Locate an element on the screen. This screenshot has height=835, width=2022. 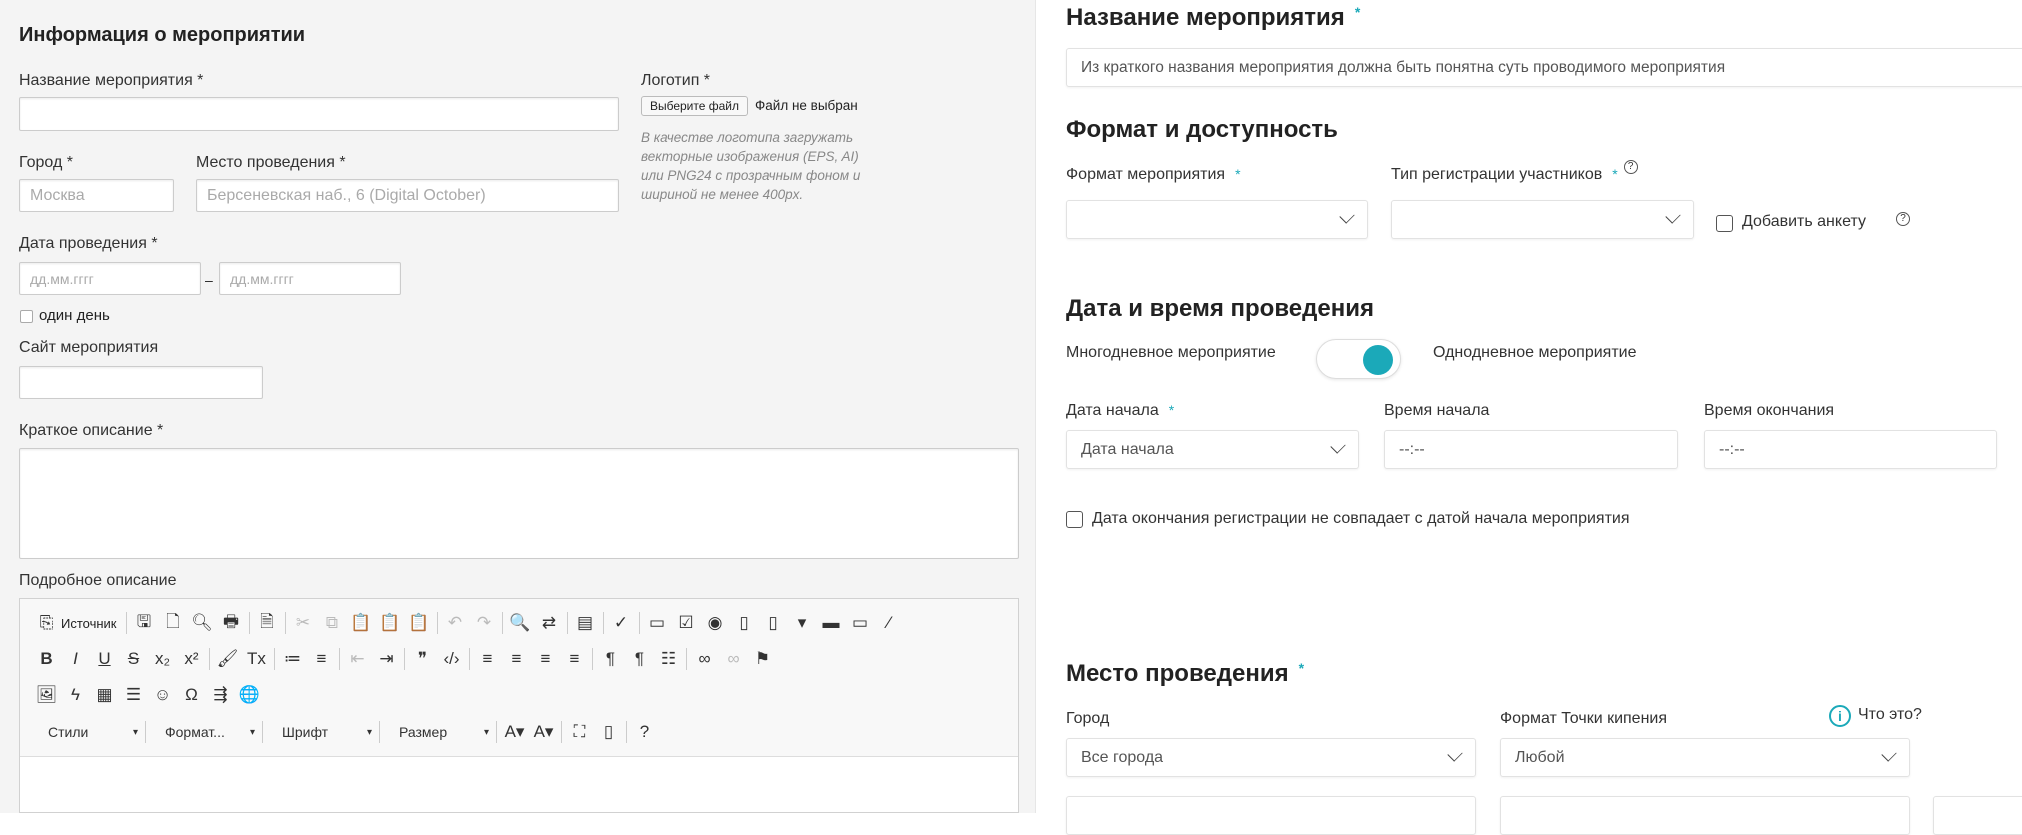
textarea-icon: ▯ is located at coordinates (773, 623).